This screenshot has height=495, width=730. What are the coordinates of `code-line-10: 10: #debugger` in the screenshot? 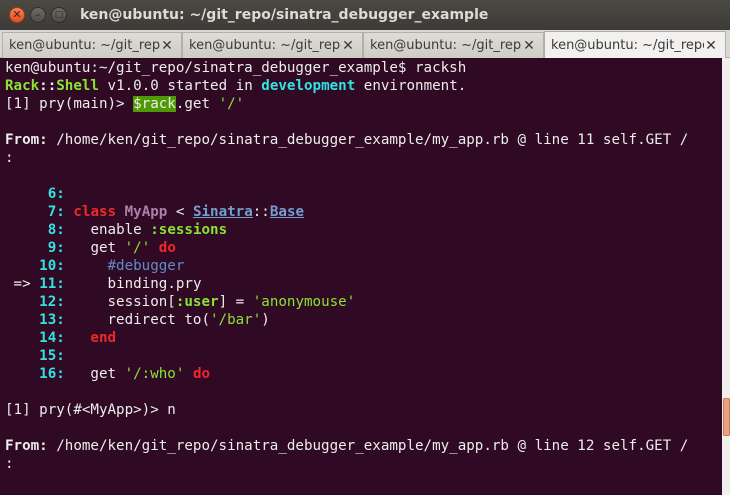 It's located at (94, 266).